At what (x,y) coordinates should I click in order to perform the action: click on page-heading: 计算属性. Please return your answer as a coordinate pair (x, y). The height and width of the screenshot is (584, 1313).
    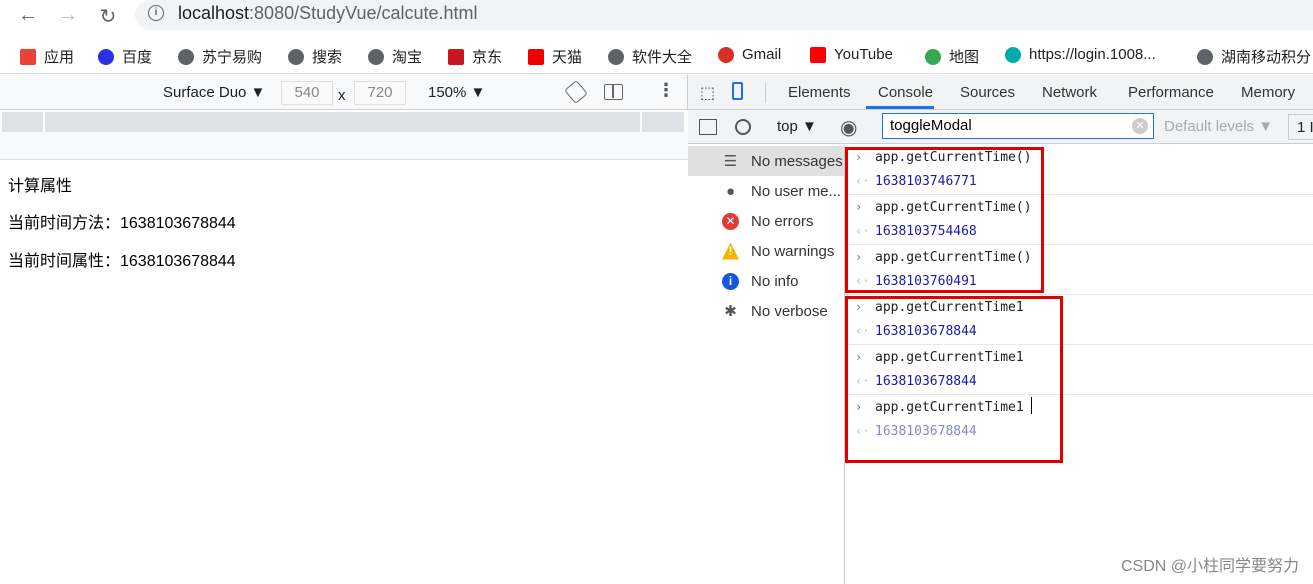
    Looking at the image, I should click on (40, 186).